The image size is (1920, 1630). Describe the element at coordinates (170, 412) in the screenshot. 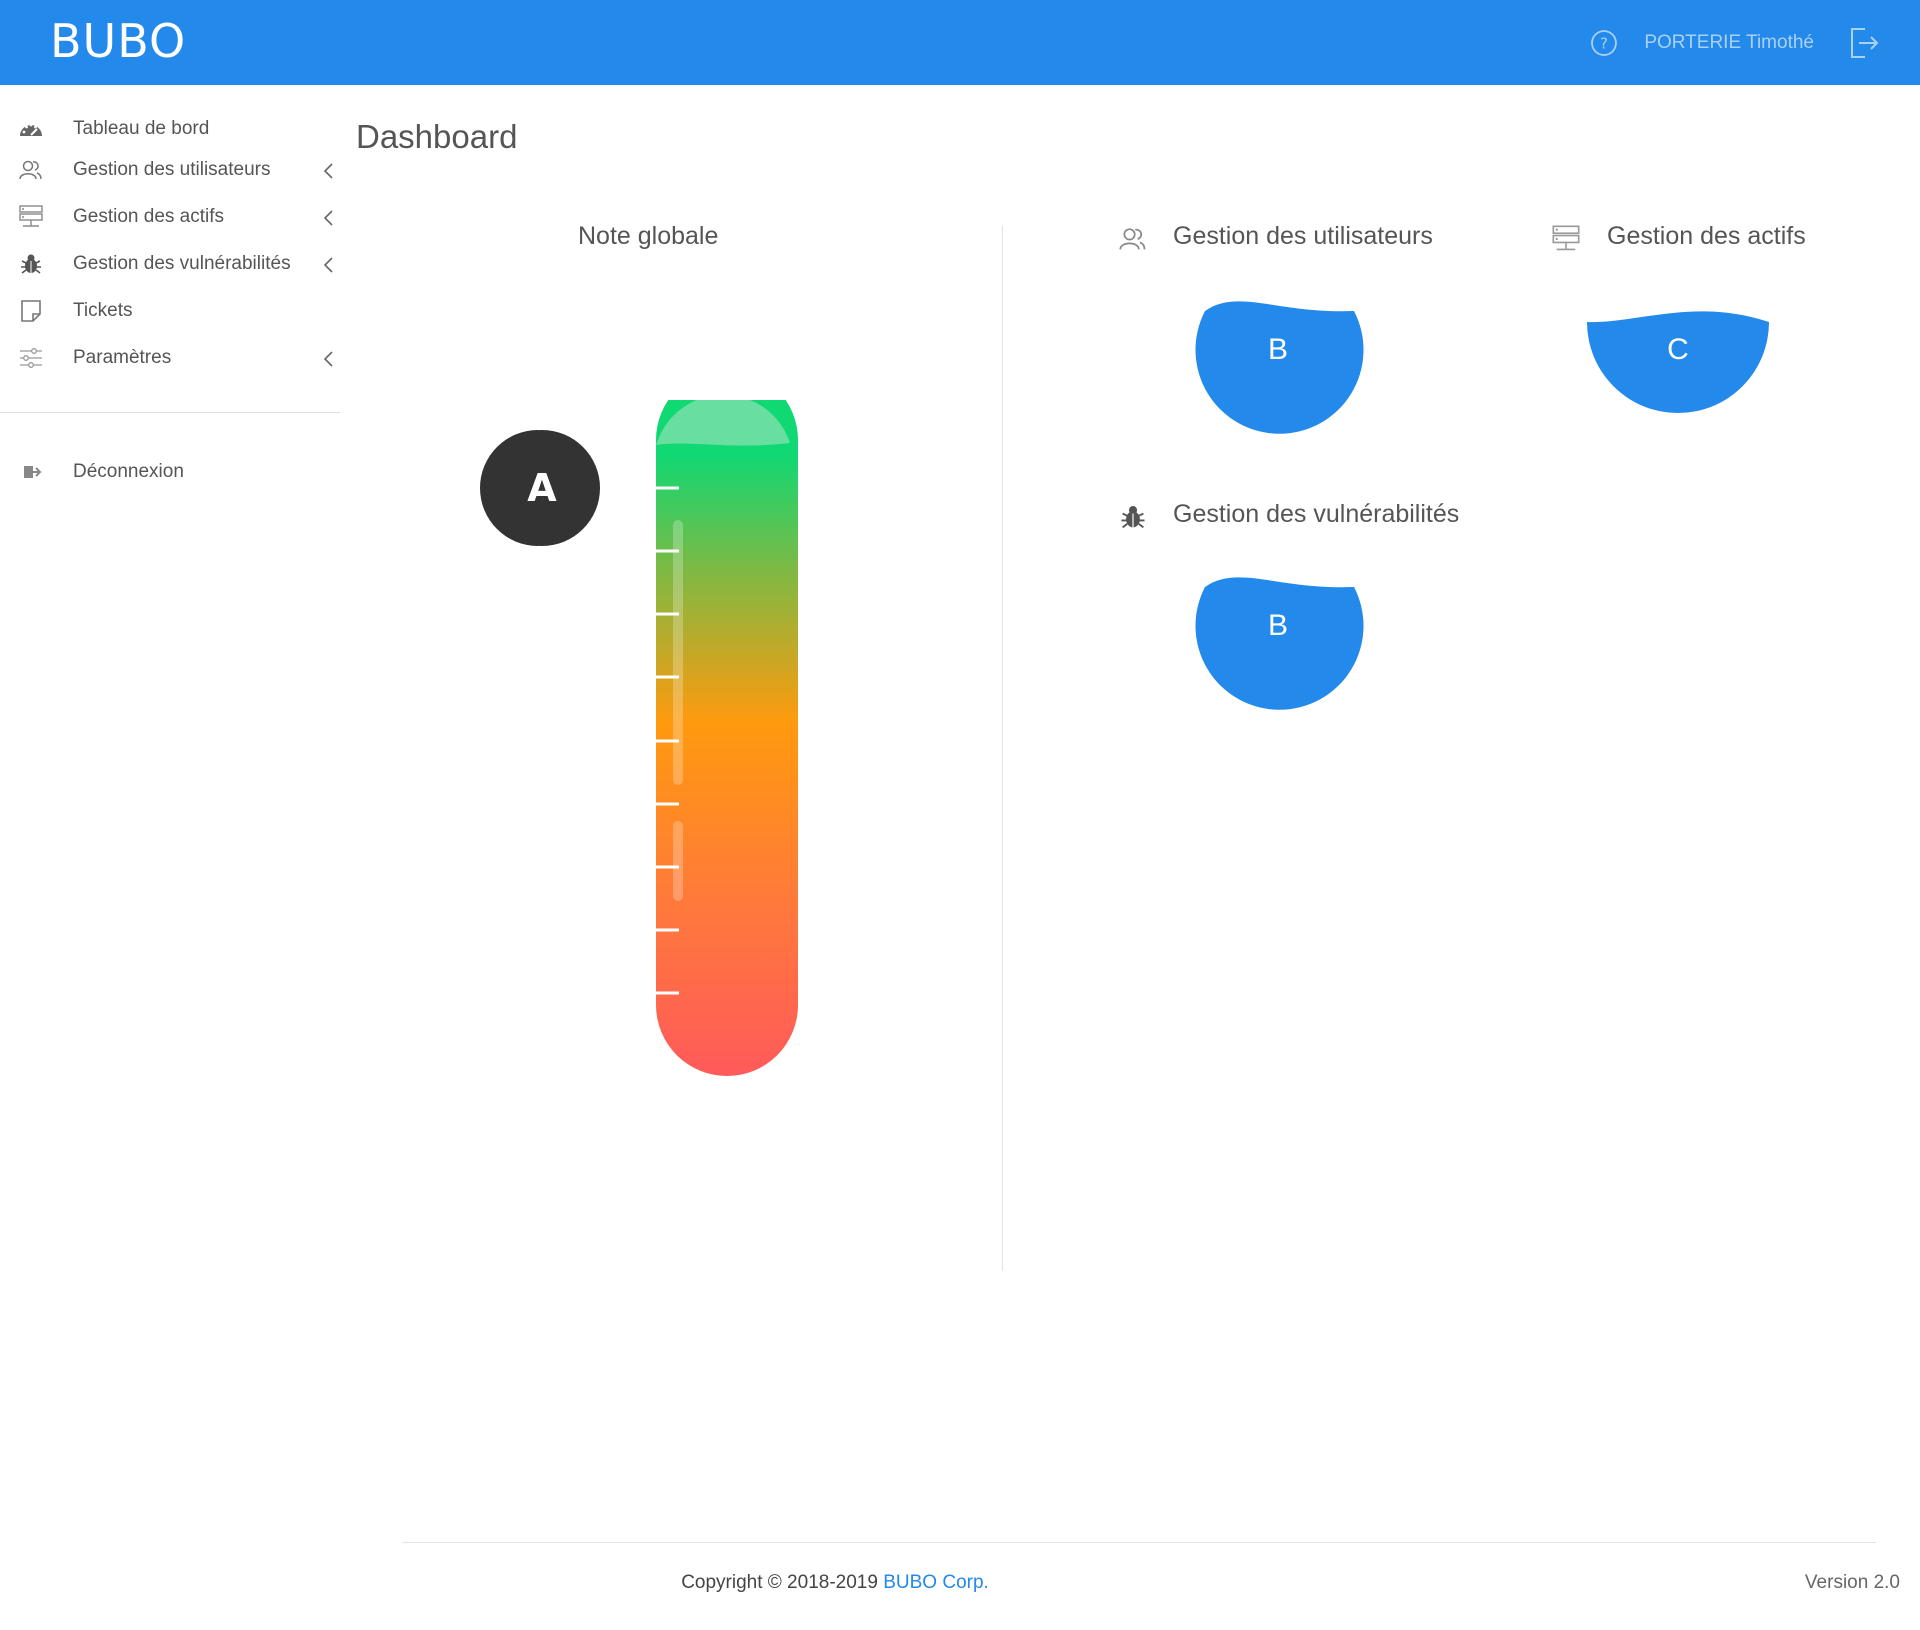

I see `sidebar-divider` at that location.